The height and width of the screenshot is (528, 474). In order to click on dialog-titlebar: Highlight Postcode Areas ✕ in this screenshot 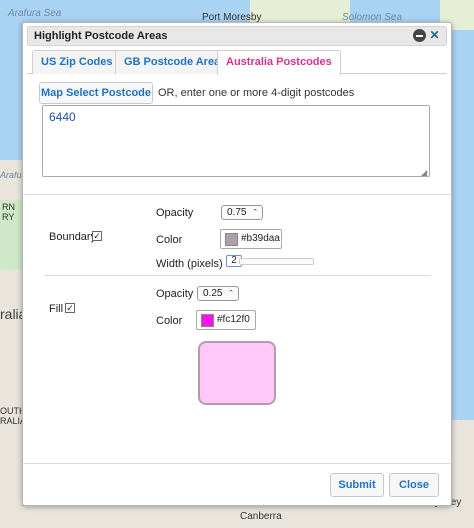, I will do `click(237, 36)`.